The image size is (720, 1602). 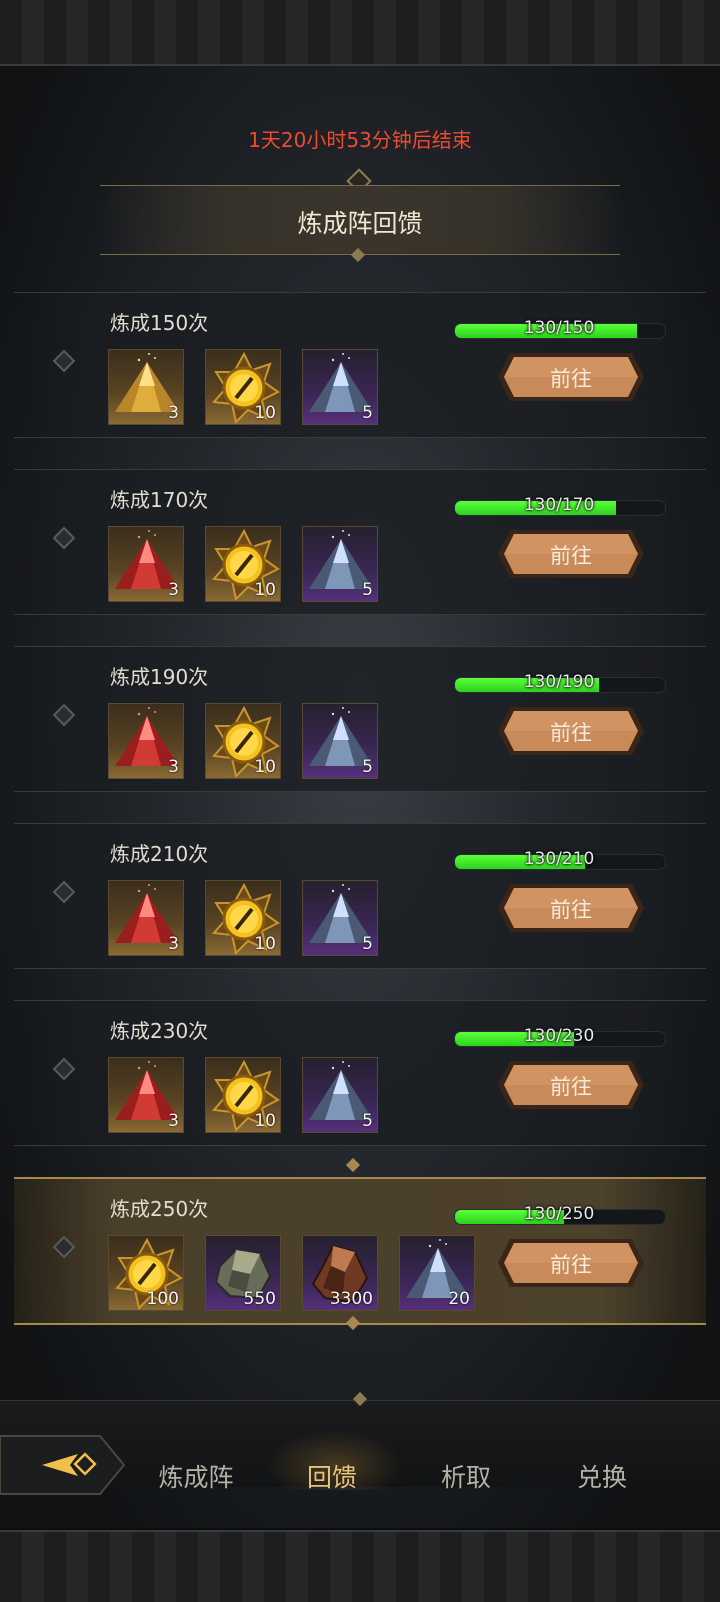 I want to click on progress-text: 130/230, so click(x=559, y=1036).